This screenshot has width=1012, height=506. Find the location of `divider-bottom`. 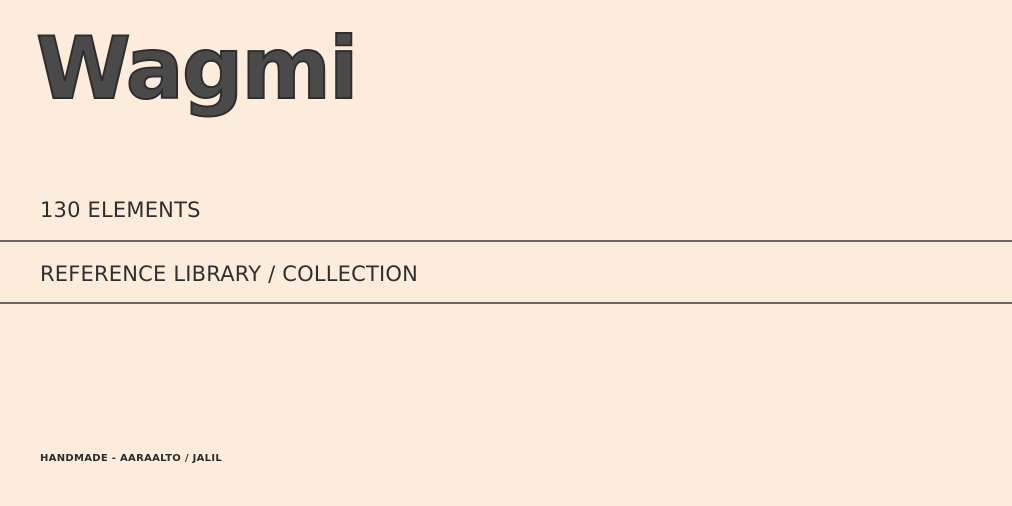

divider-bottom is located at coordinates (506, 303).